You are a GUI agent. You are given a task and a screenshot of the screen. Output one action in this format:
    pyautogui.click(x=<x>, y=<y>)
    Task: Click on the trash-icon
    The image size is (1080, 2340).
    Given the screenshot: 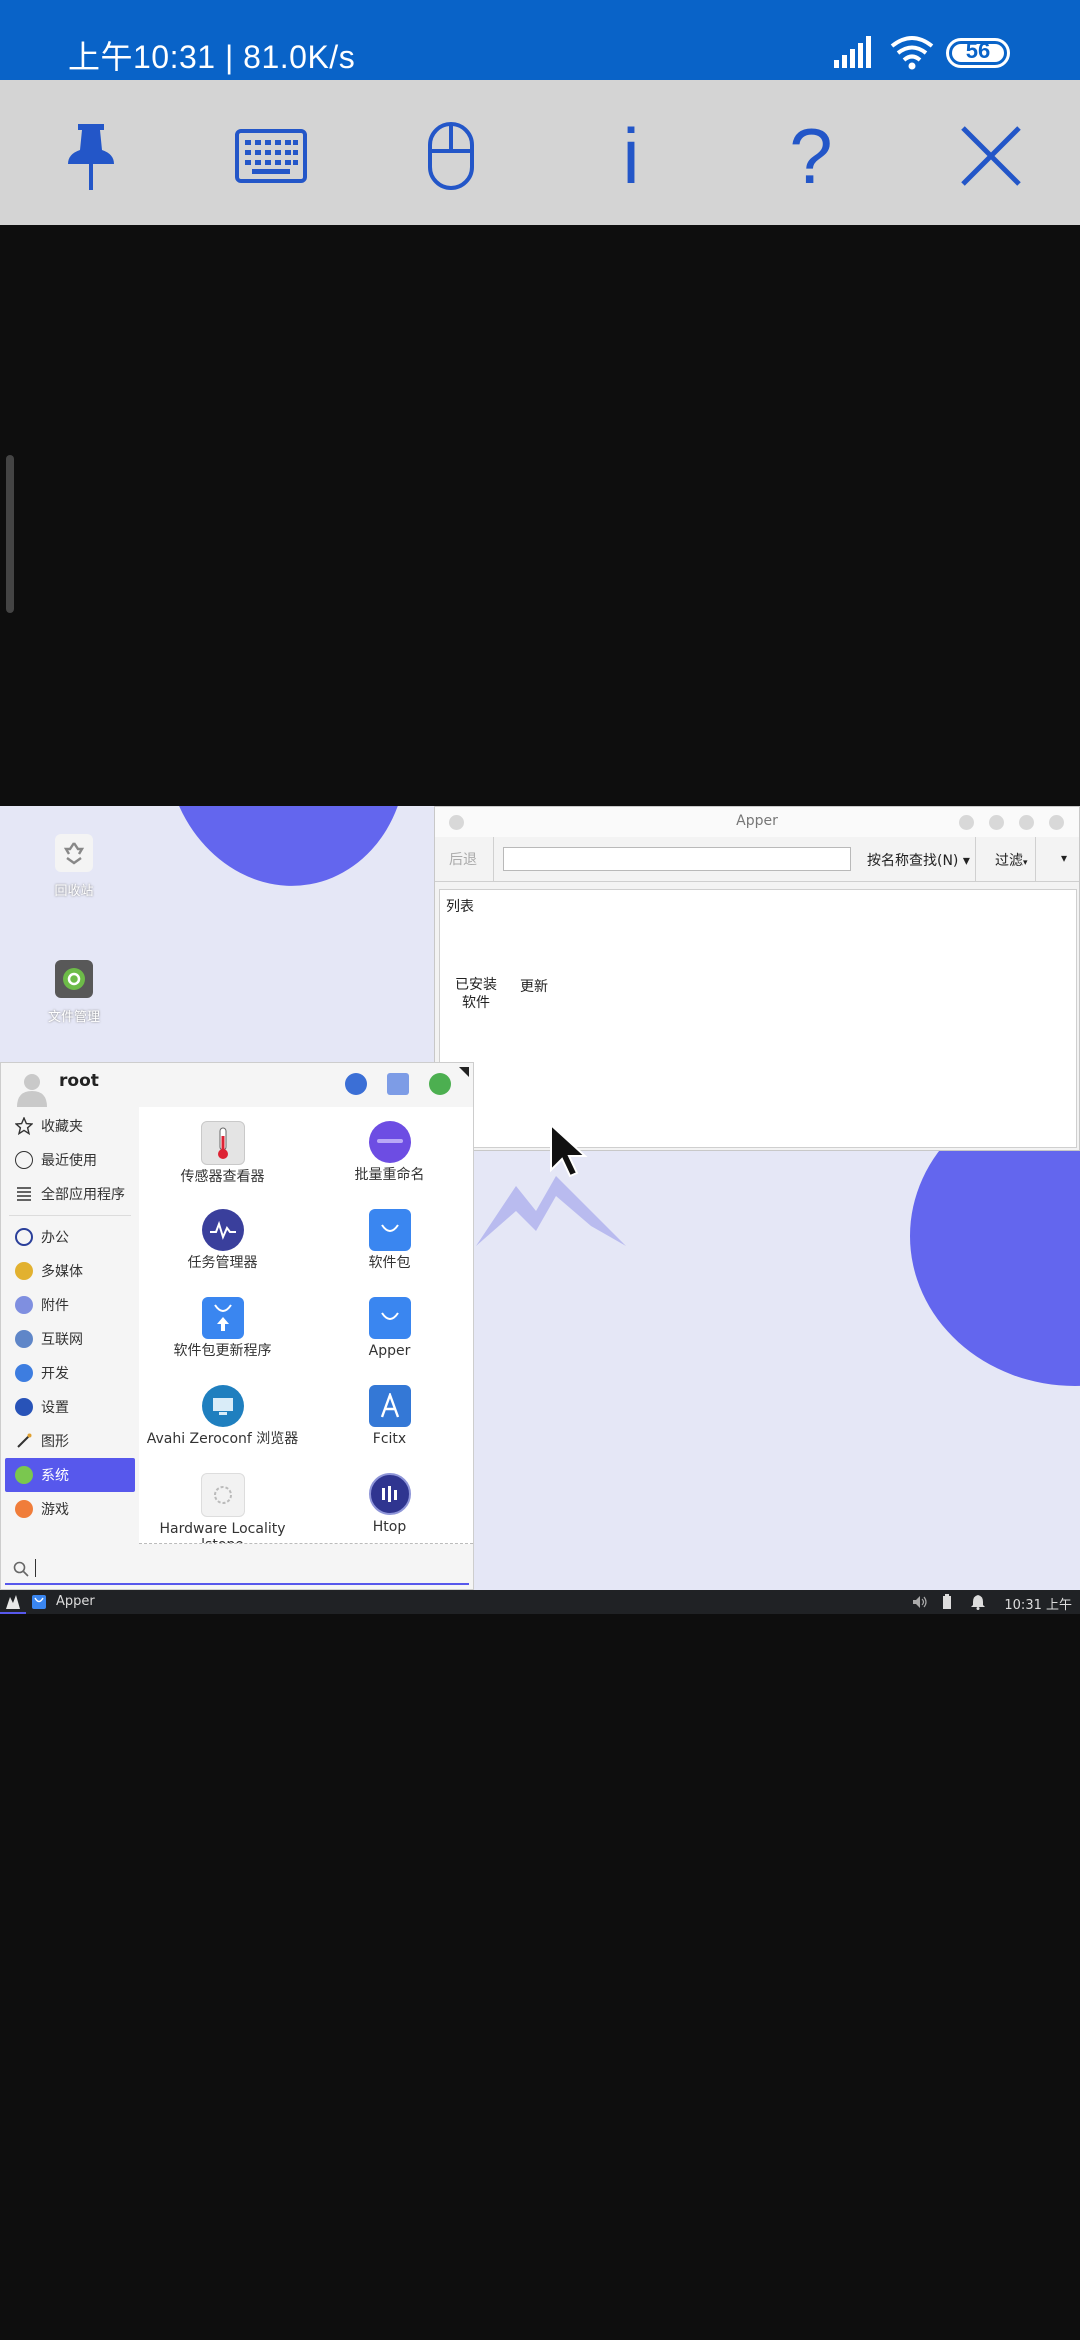 What is the action you would take?
    pyautogui.click(x=74, y=853)
    